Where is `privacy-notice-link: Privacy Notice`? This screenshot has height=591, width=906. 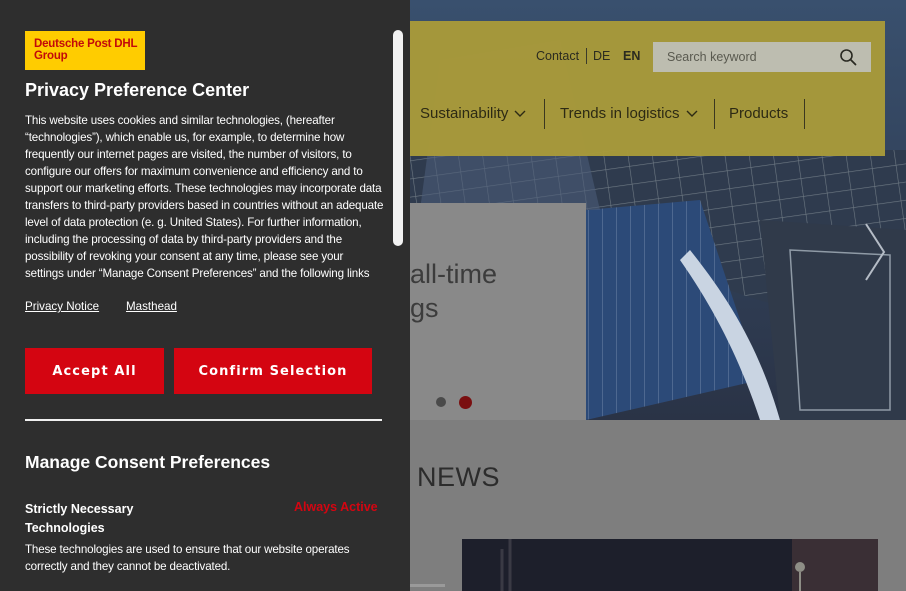 privacy-notice-link: Privacy Notice is located at coordinates (62, 306).